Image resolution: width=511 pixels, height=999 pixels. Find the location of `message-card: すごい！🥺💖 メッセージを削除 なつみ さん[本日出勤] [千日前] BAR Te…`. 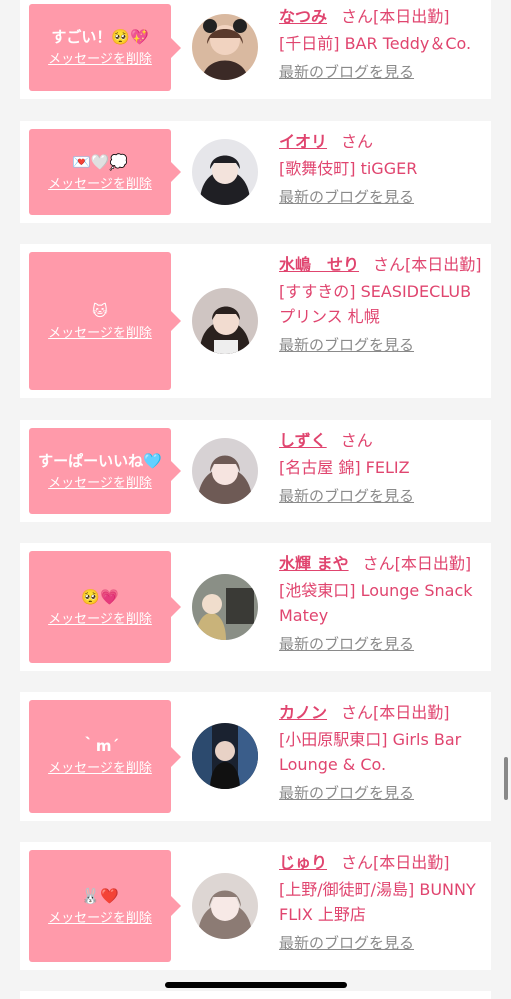

message-card: すごい！🥺💖 メッセージを削除 なつみ さん[本日出勤] [千日前] BAR Te… is located at coordinates (255, 49).